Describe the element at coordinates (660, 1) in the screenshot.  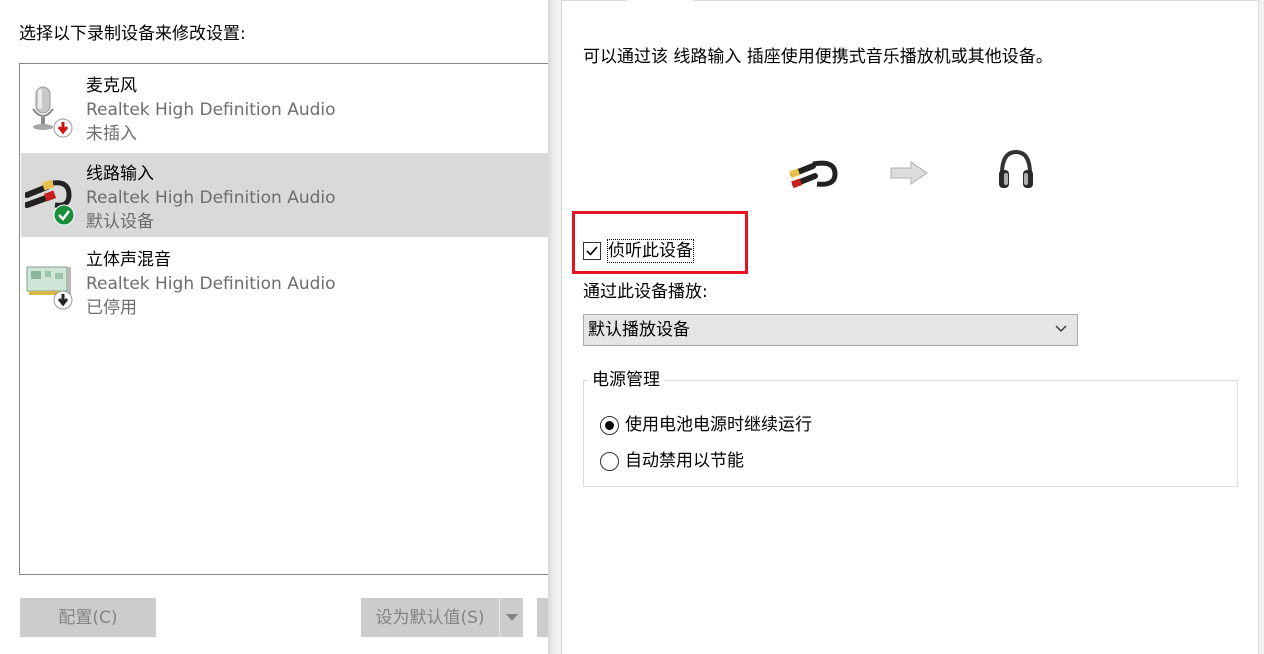
I see `active-tab-gap` at that location.